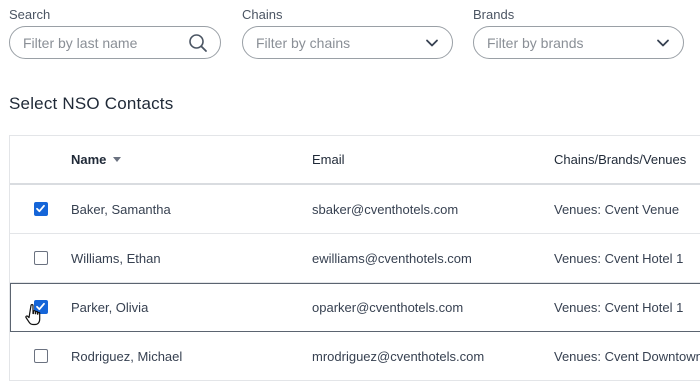  I want to click on chains-filter: Chains Filter by chains, so click(347, 32).